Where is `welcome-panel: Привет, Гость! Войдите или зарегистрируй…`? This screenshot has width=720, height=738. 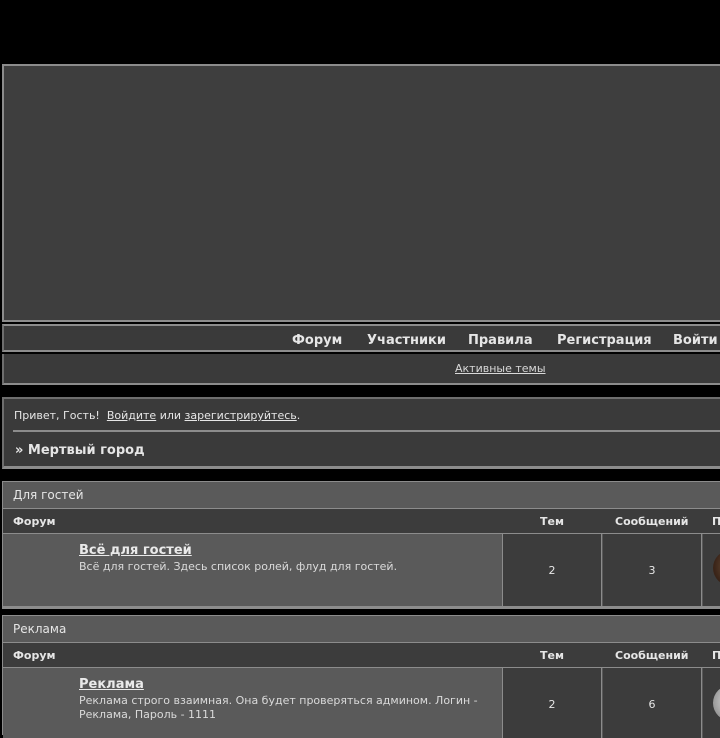
welcome-panel: Привет, Гость! Войдите или зарегистрируй… is located at coordinates (361, 433).